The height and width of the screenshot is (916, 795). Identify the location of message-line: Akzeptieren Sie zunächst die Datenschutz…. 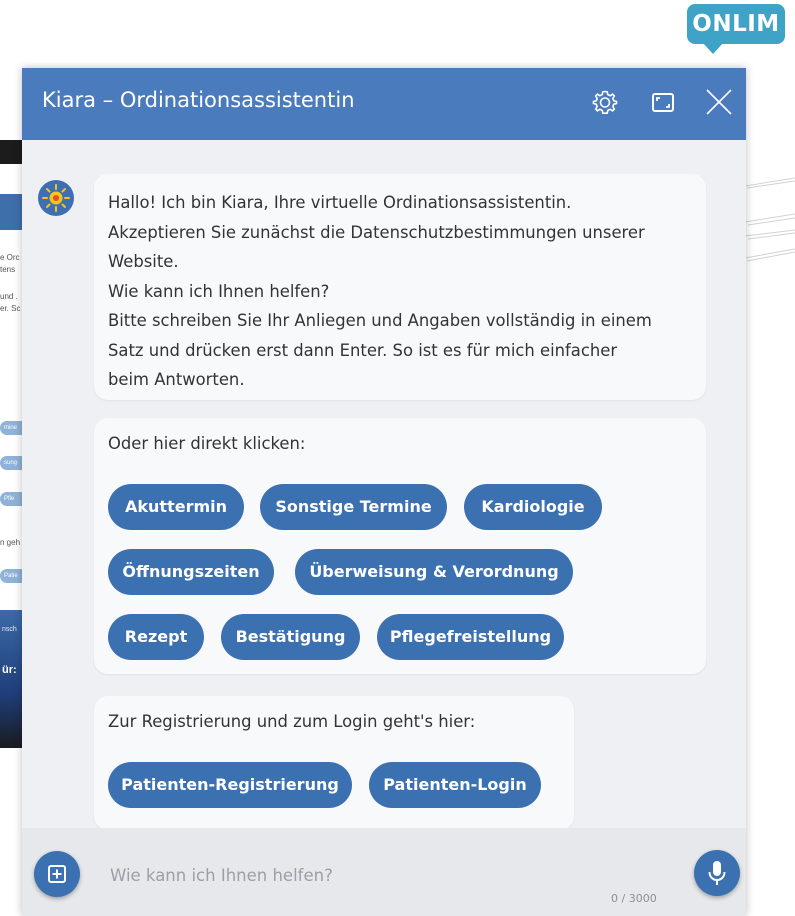
(376, 232).